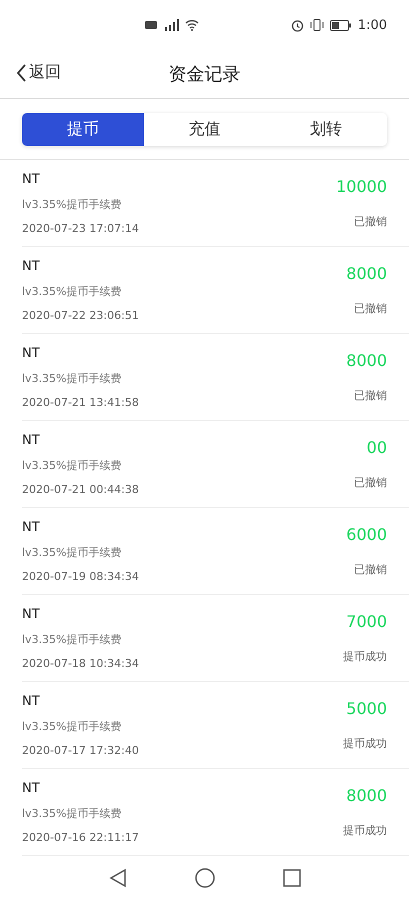 The width and height of the screenshot is (409, 900). I want to click on clock-time: 1:00, so click(372, 25).